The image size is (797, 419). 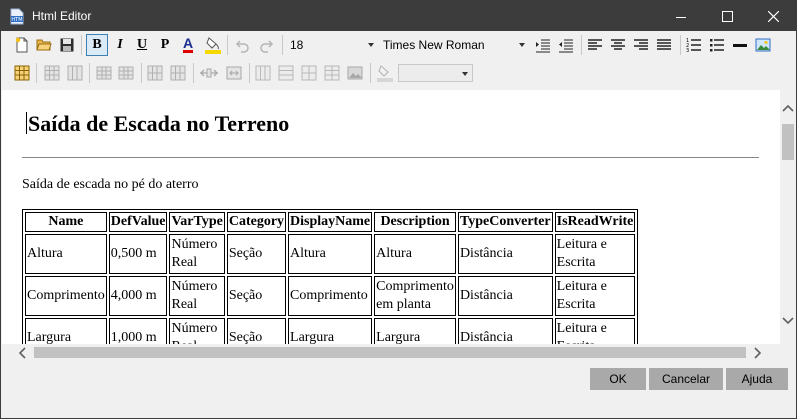 I want to click on horizontal-rule-icon, so click(x=740, y=45).